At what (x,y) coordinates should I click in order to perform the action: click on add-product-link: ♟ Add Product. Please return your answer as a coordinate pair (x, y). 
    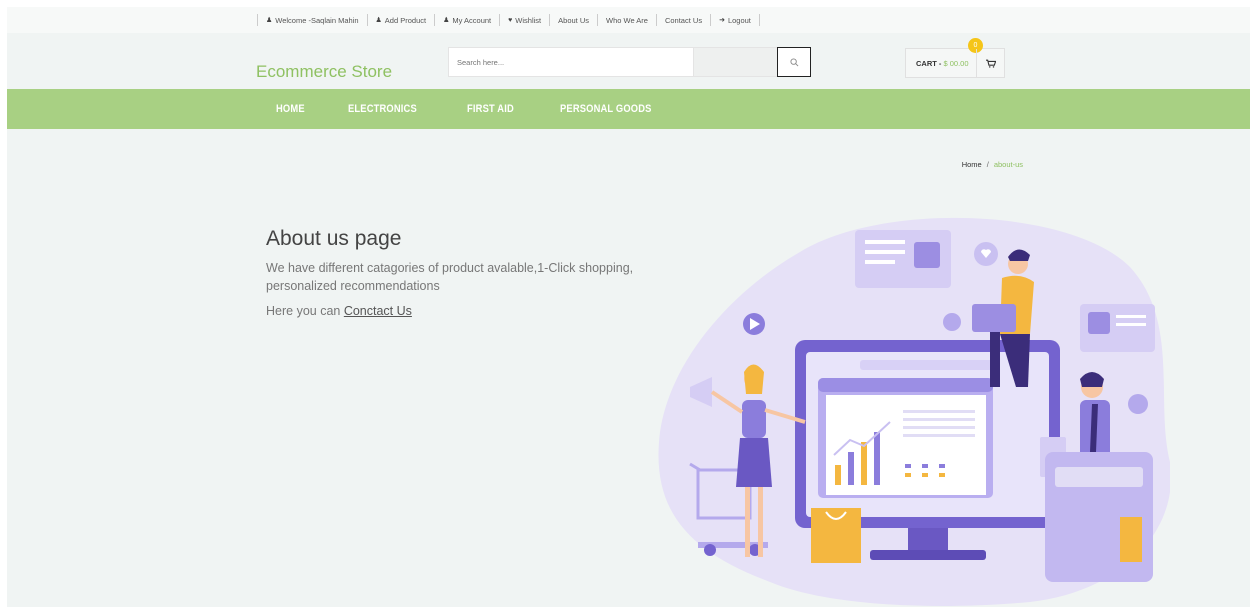
    Looking at the image, I should click on (400, 20).